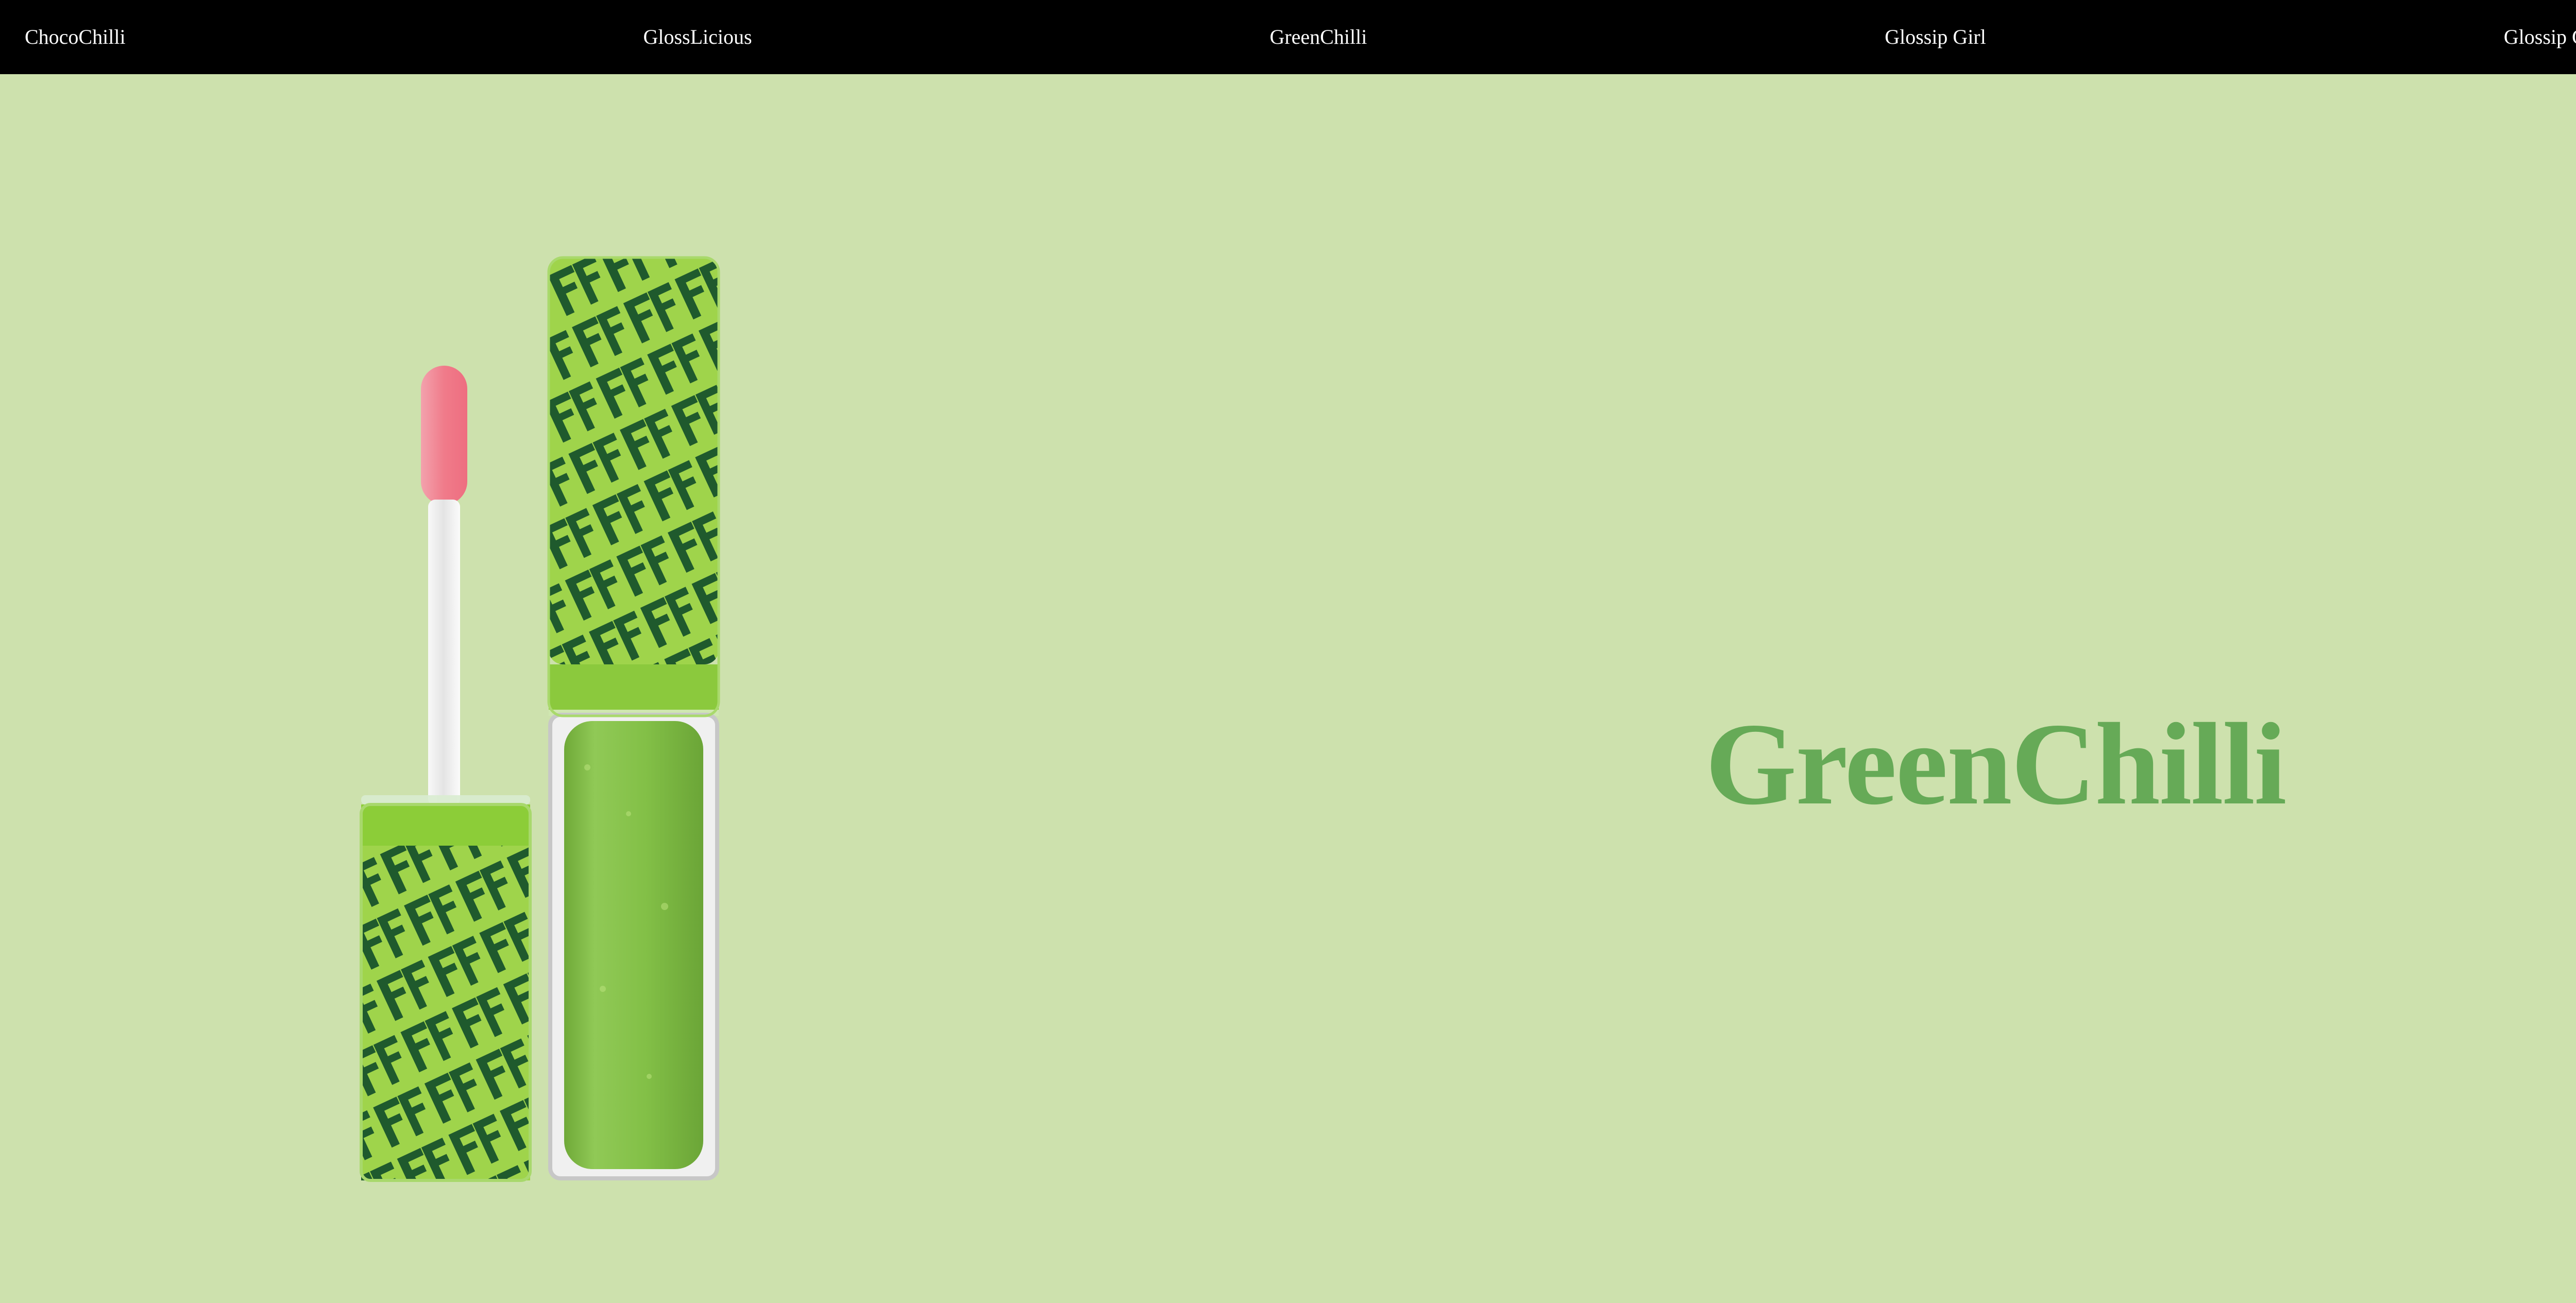 The width and height of the screenshot is (2576, 1303). Describe the element at coordinates (633, 718) in the screenshot. I see `lip-gloss-tube` at that location.